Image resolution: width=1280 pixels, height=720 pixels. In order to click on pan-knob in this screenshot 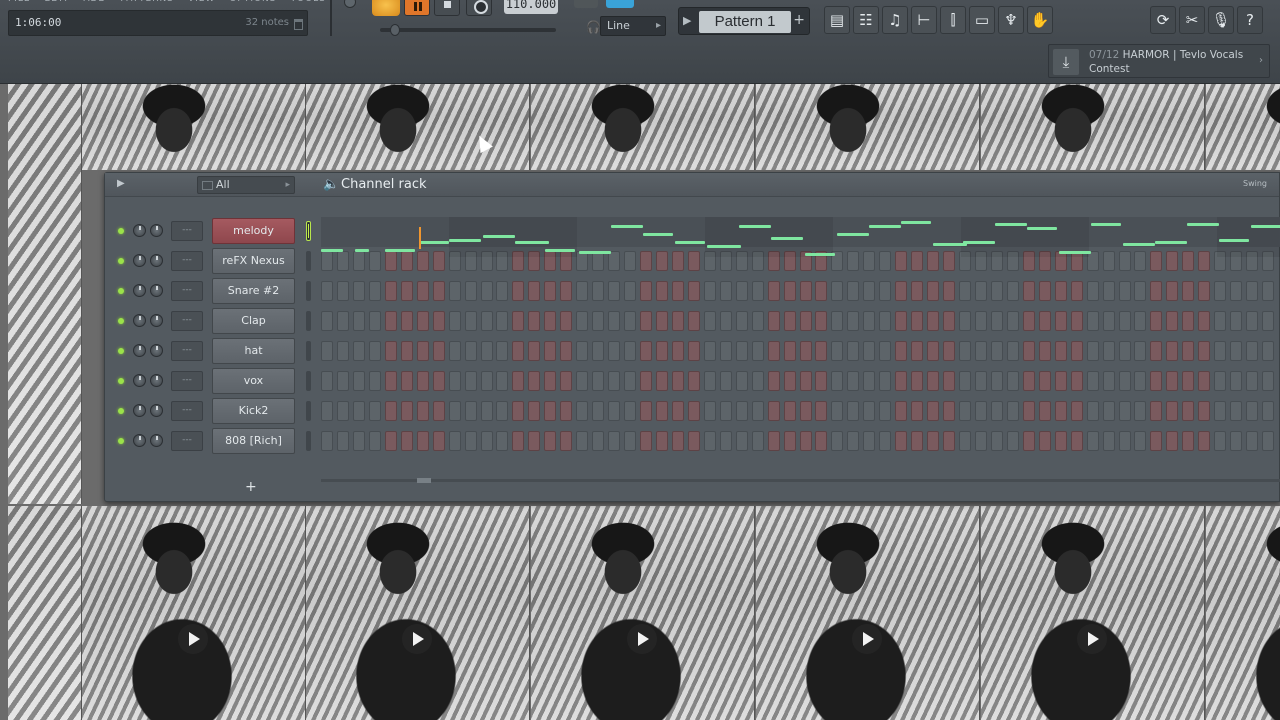, I will do `click(139, 440)`.